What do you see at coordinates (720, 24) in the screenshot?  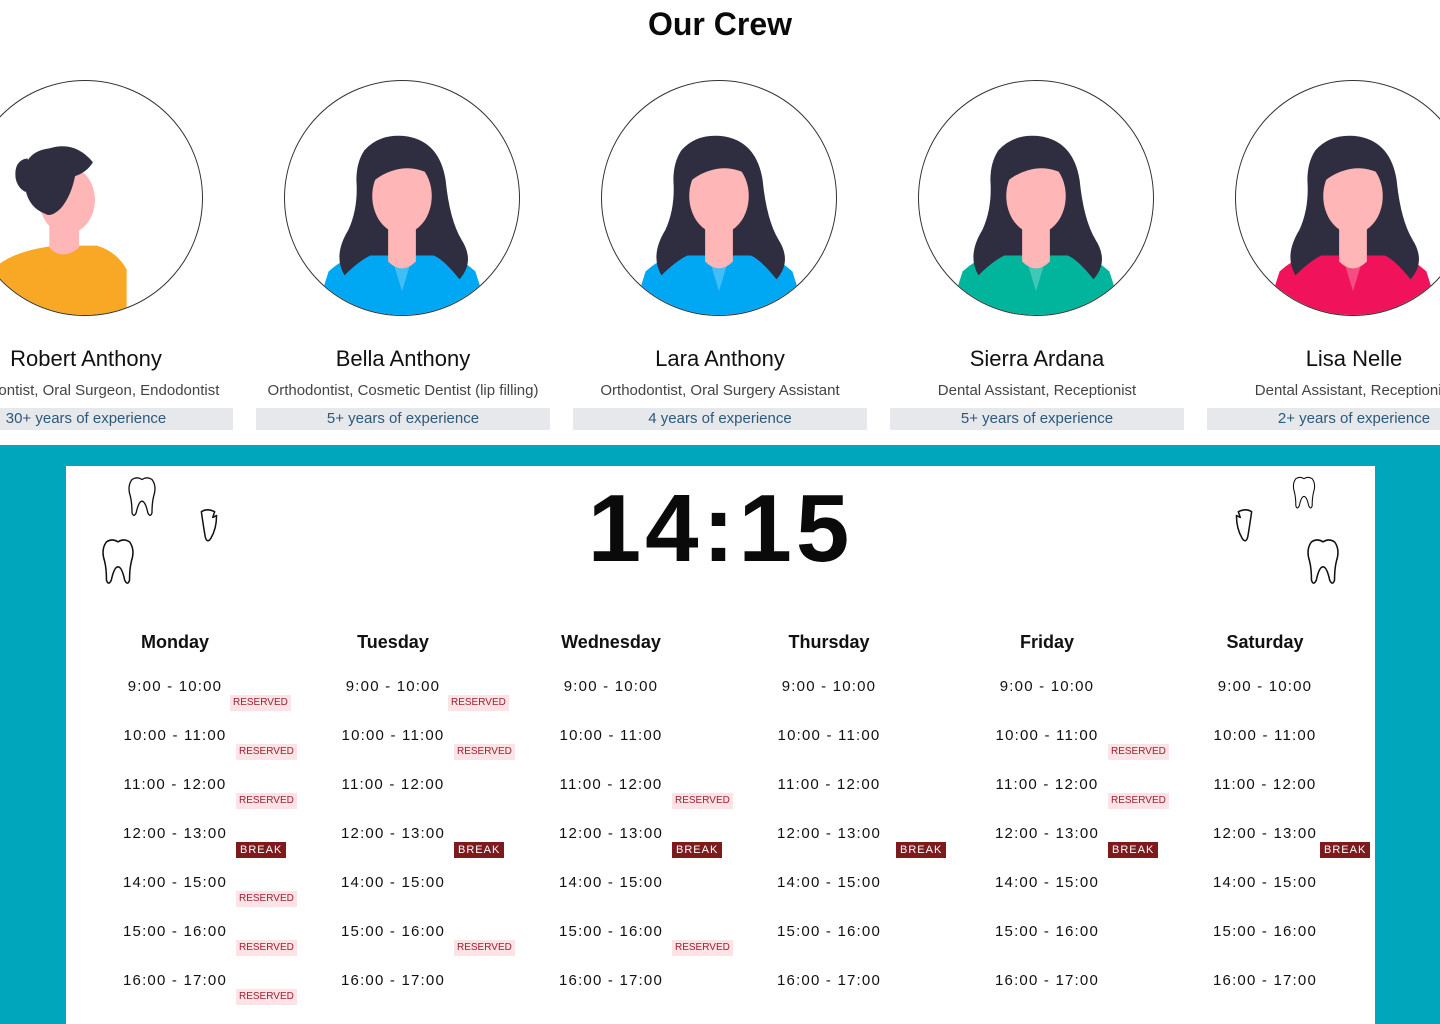 I see `crew-title: Our Crew` at bounding box center [720, 24].